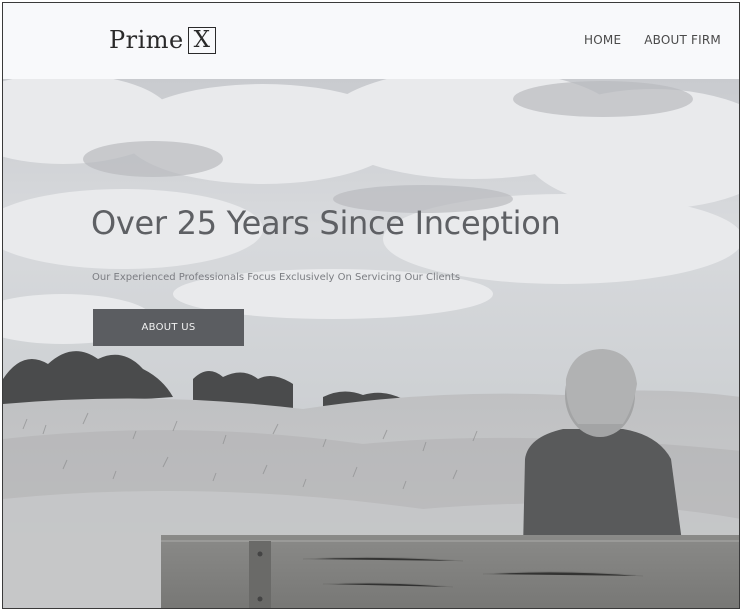 The height and width of the screenshot is (612, 742). Describe the element at coordinates (682, 40) in the screenshot. I see `nav-about-firm-link: ABOUT FIRM` at that location.